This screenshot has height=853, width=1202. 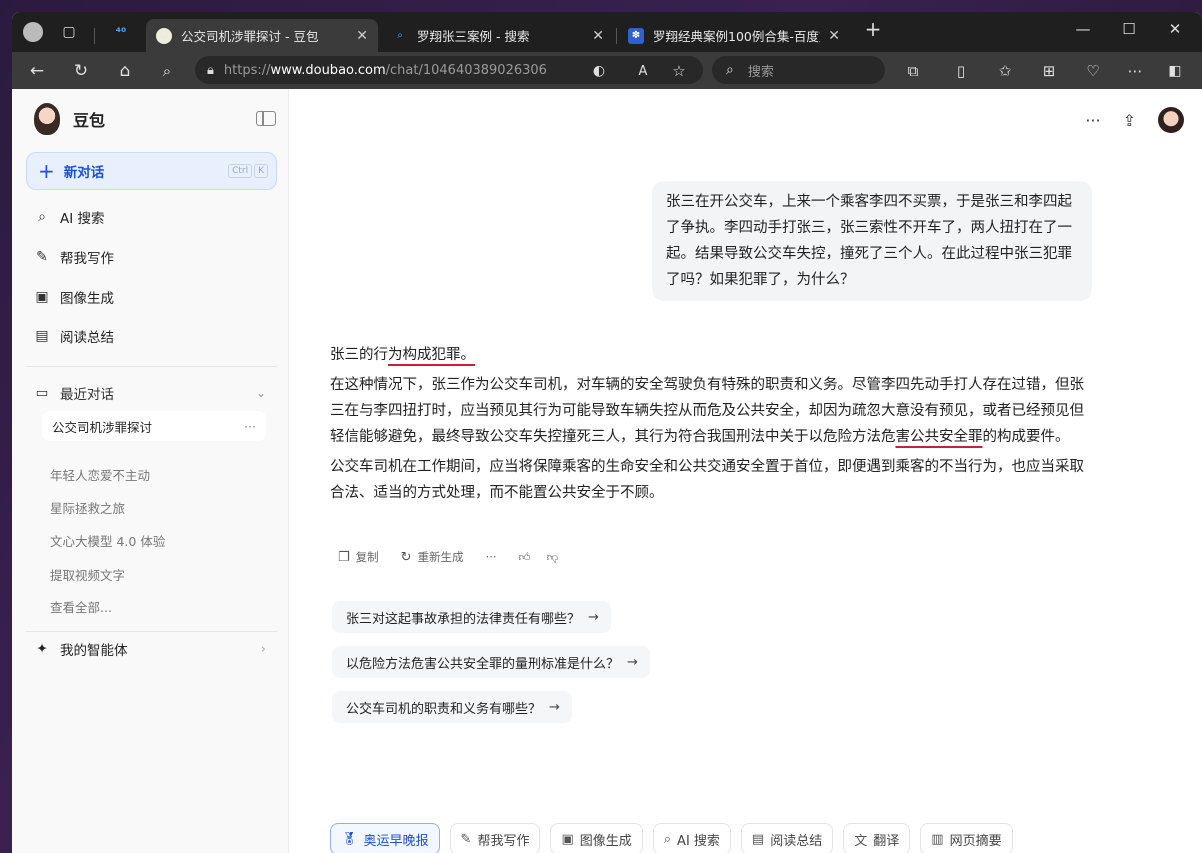 What do you see at coordinates (266, 118) in the screenshot?
I see `collapse-sidebar-icon` at bounding box center [266, 118].